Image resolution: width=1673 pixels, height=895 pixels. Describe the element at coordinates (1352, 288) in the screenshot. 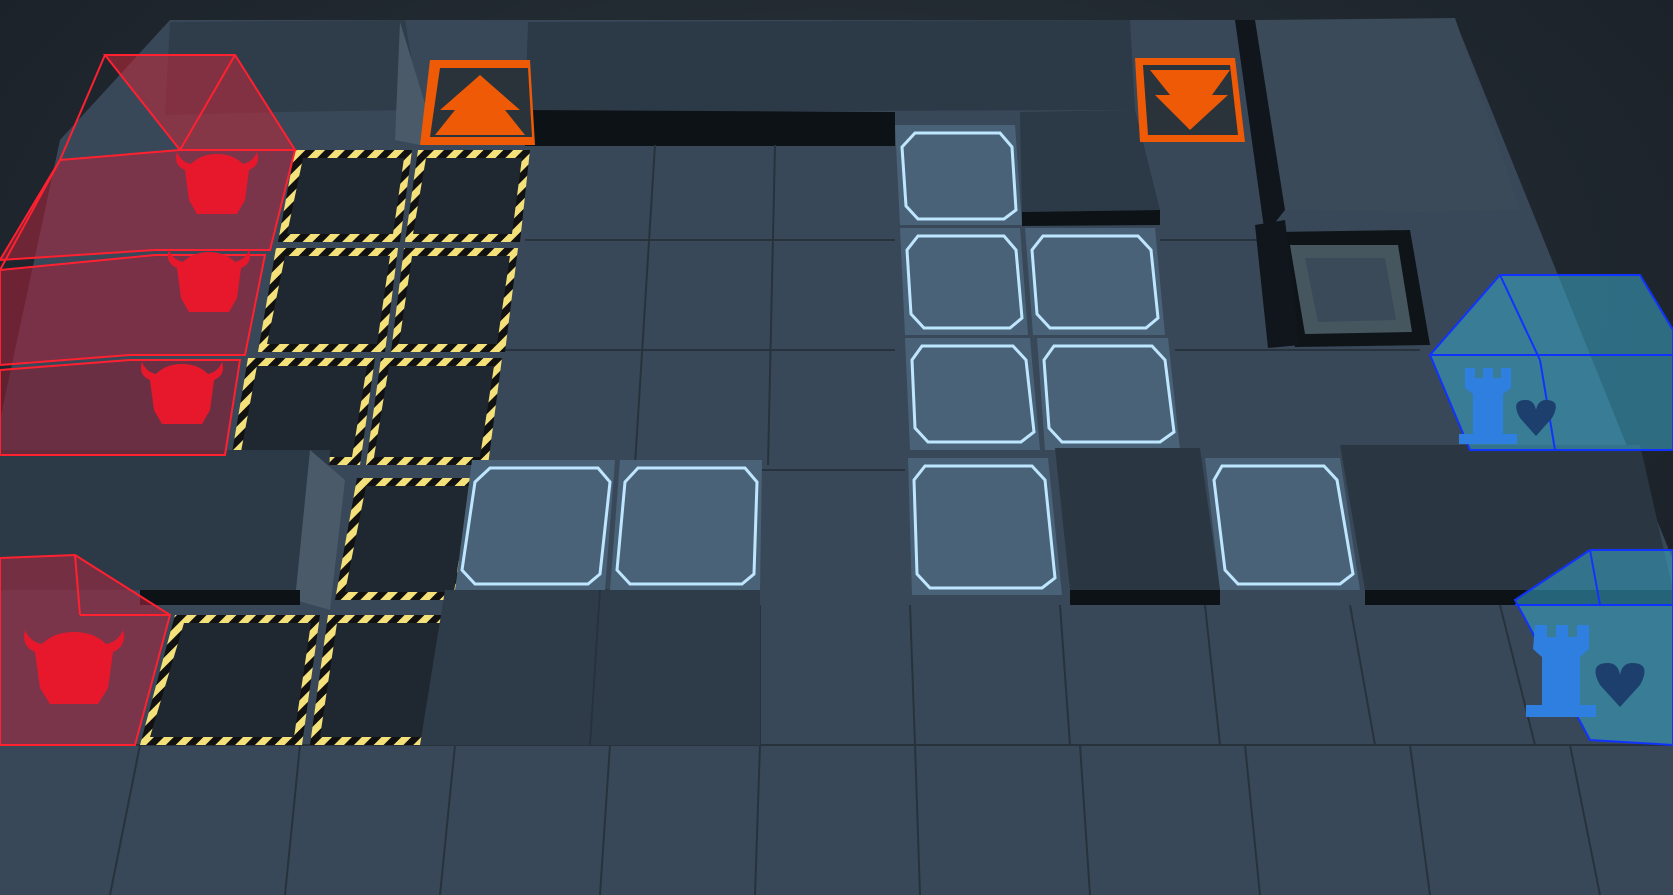

I see `hole-tile` at that location.